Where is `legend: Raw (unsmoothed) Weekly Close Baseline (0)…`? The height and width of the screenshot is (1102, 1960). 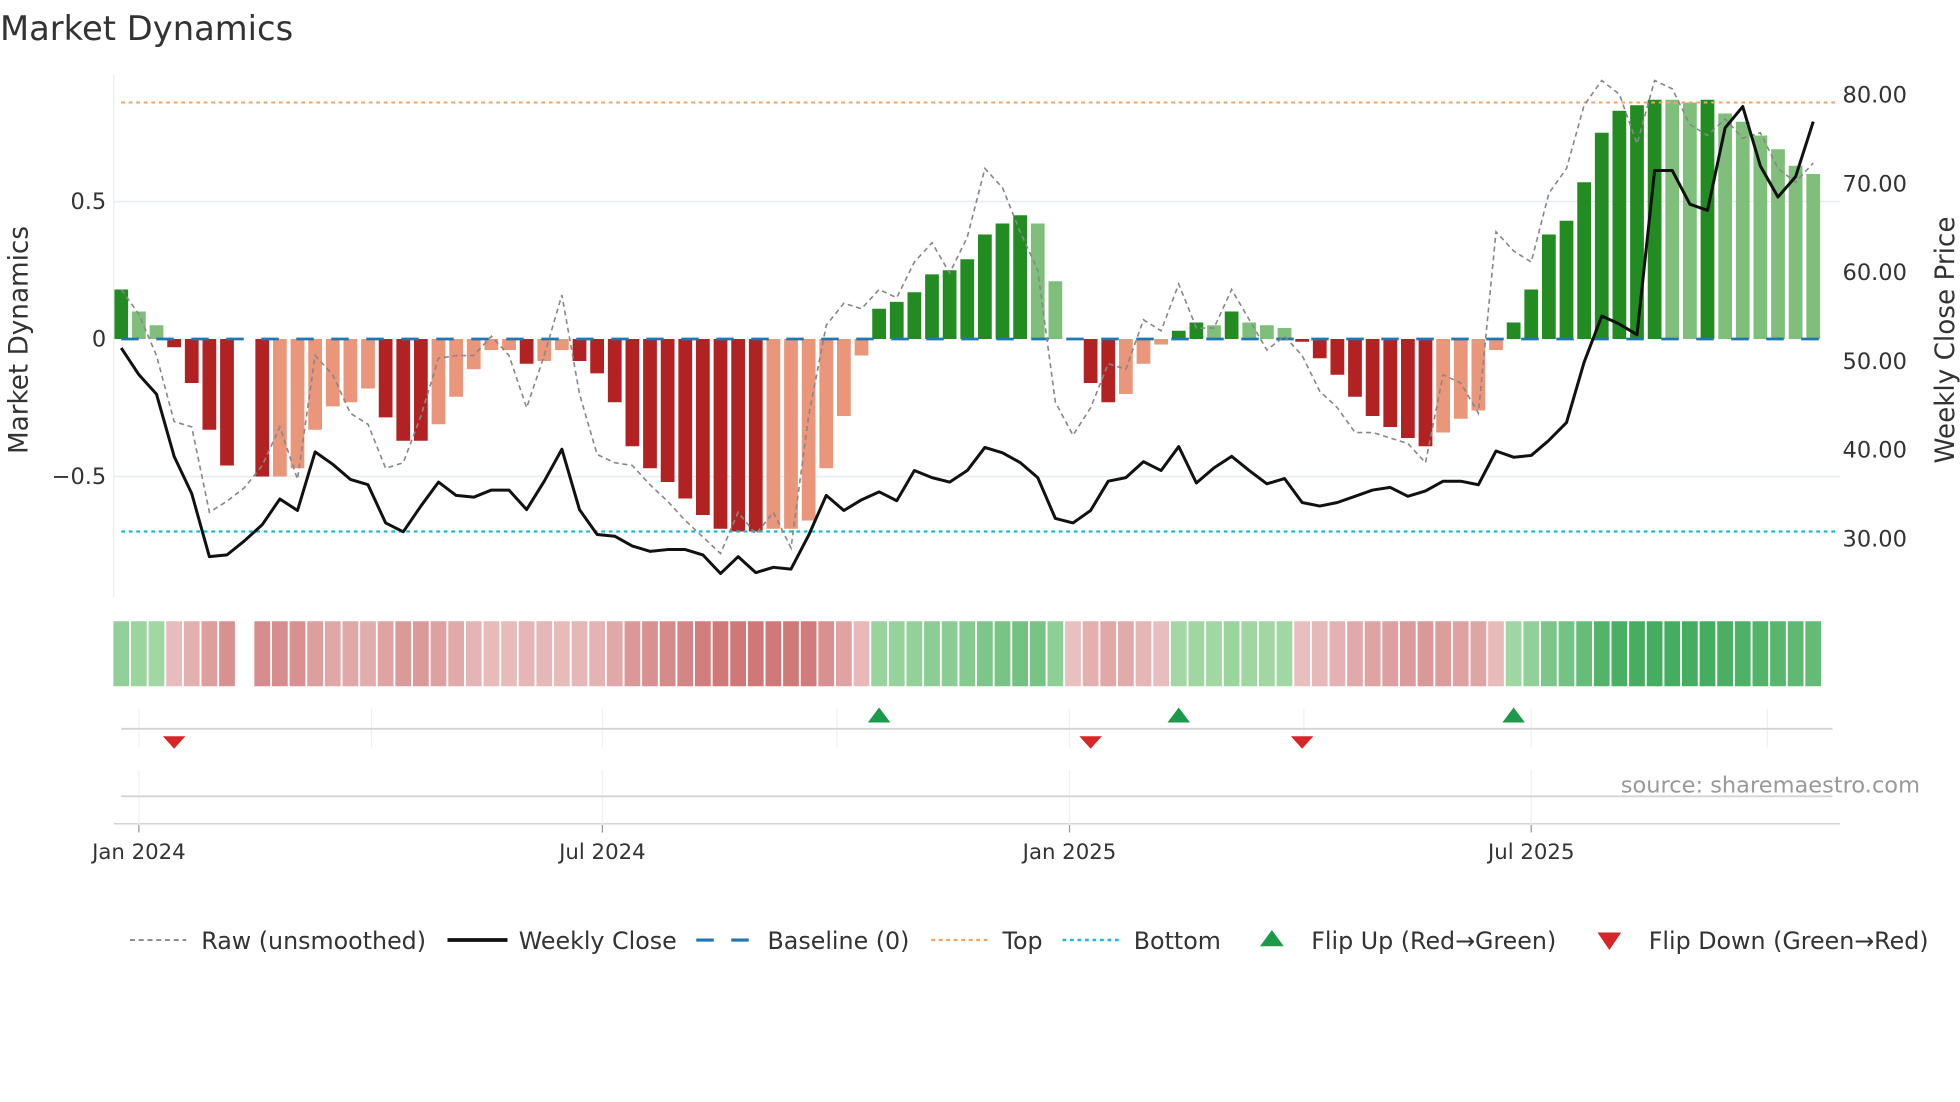
legend: Raw (unsmoothed) Weekly Close Baseline (0)… is located at coordinates (1029, 941).